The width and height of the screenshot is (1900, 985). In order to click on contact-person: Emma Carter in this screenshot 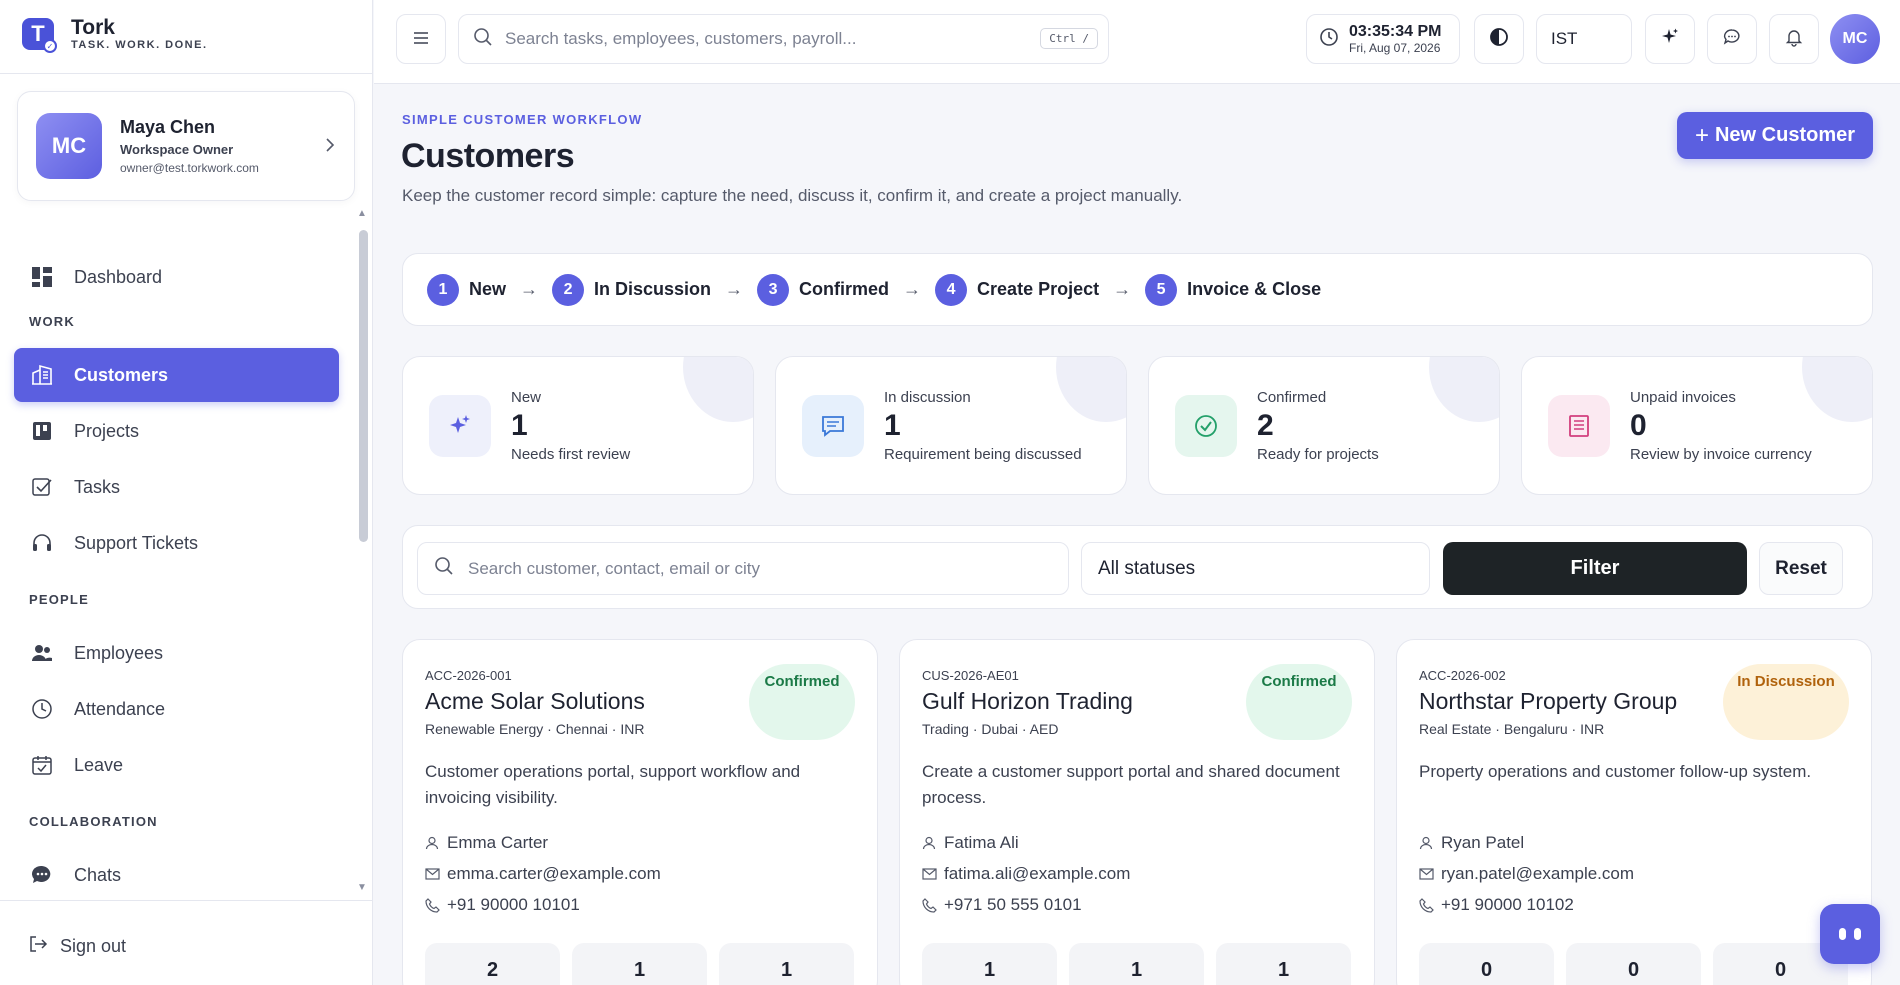, I will do `click(486, 843)`.